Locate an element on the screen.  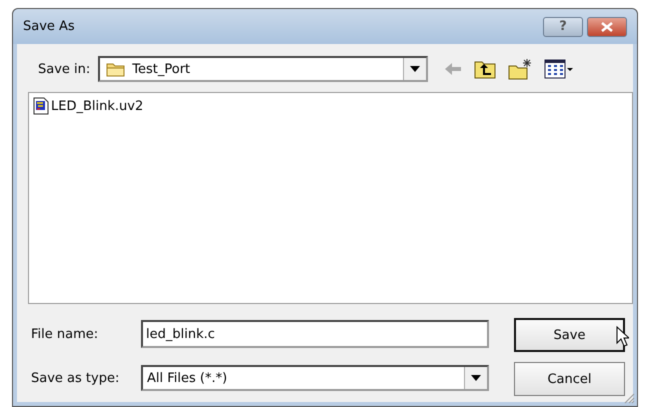
up-folder-icon is located at coordinates (485, 69).